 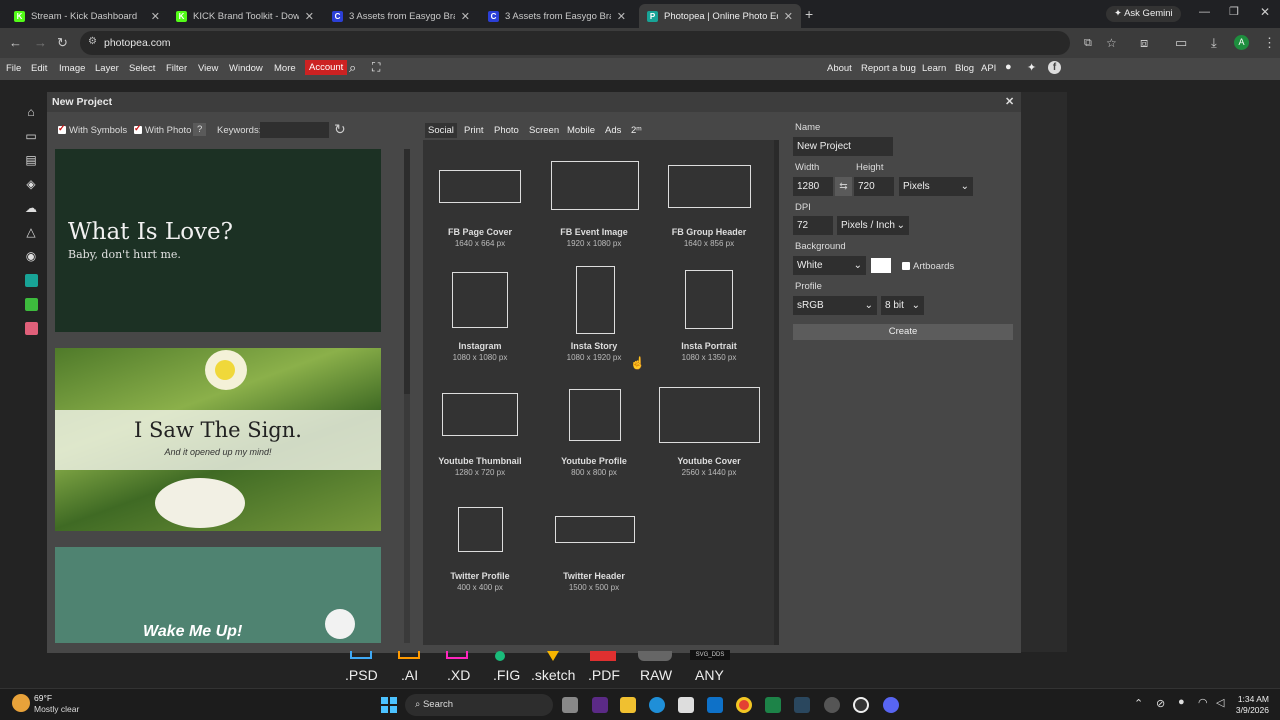 I want to click on new-tab-button: +, so click(x=809, y=14).